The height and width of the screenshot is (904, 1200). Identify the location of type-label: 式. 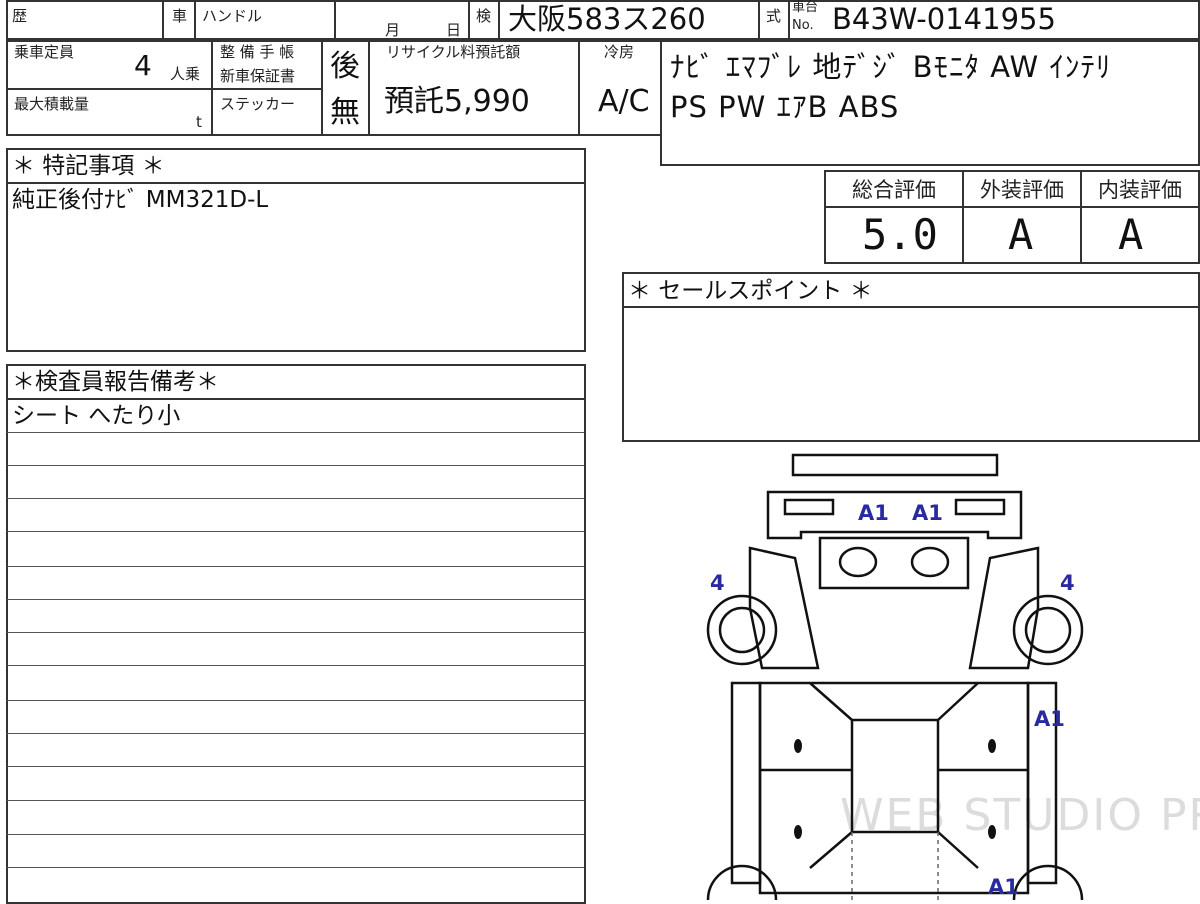
(774, 16).